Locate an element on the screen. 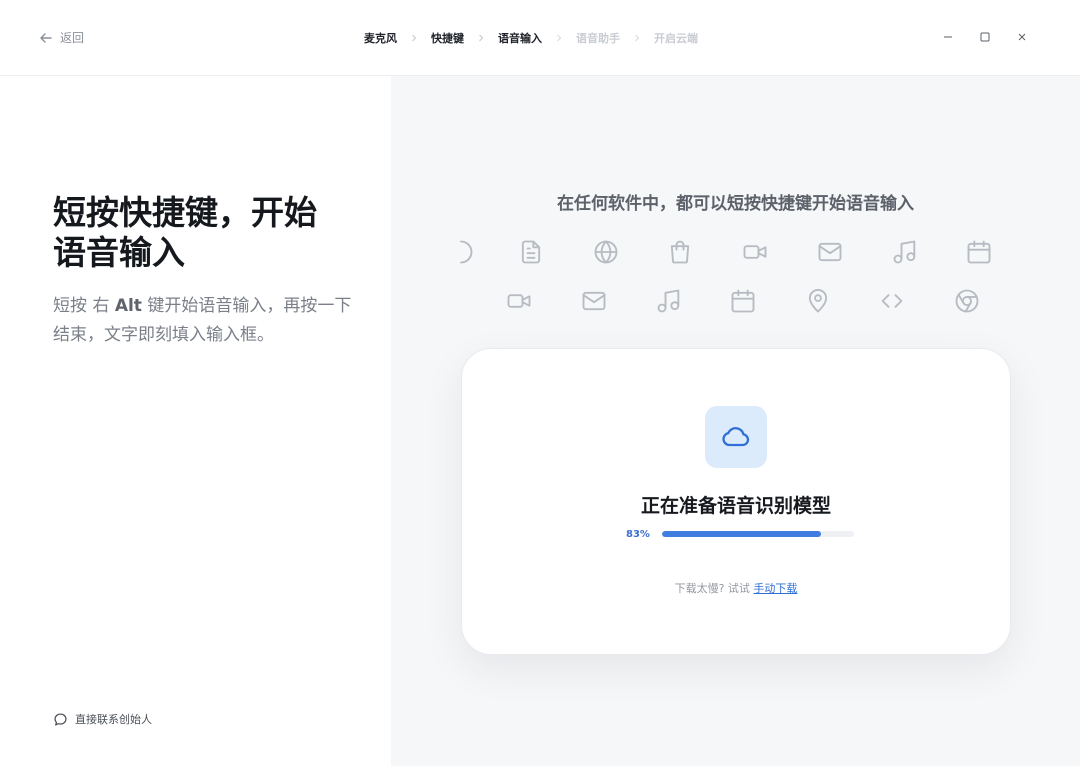 The height and width of the screenshot is (766, 1080). download-hint: 下载太慢? 试试 手动下载 is located at coordinates (736, 588).